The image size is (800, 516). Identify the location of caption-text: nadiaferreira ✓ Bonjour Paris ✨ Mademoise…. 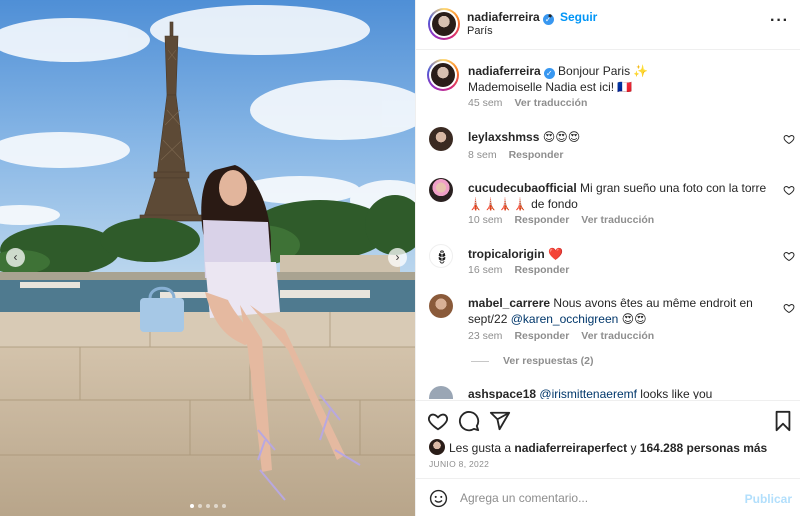
(623, 79).